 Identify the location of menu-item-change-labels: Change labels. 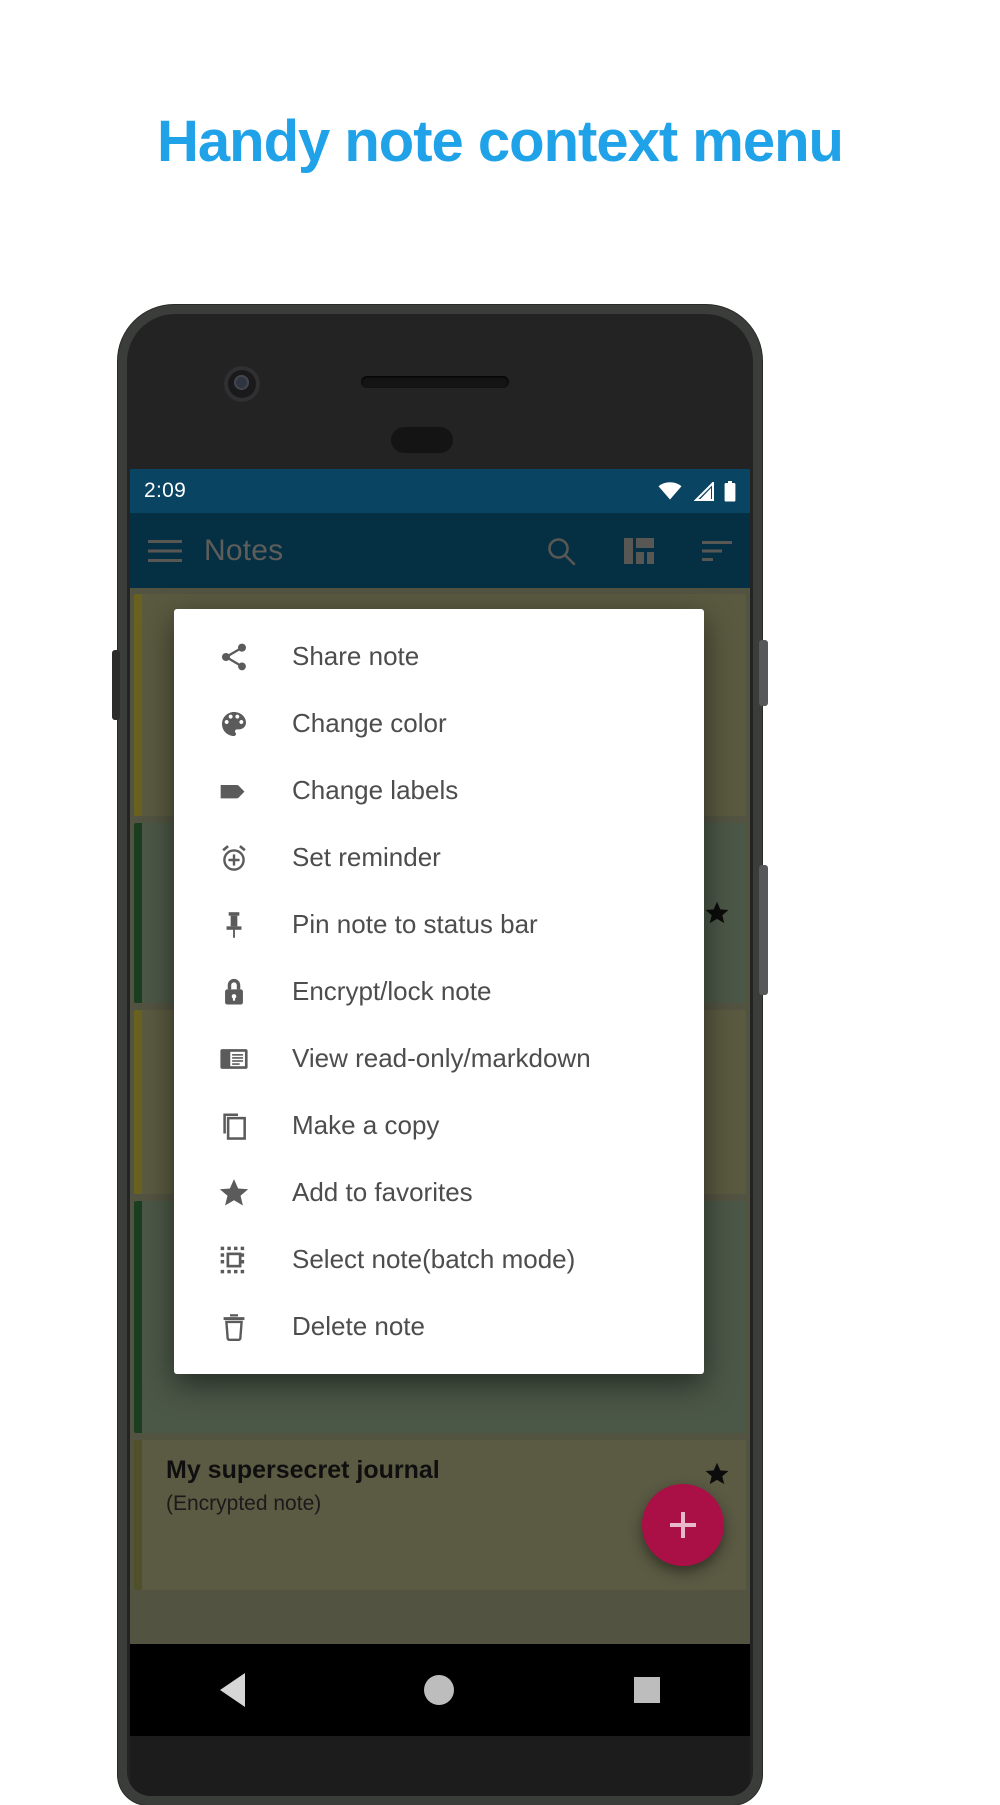
(439, 790).